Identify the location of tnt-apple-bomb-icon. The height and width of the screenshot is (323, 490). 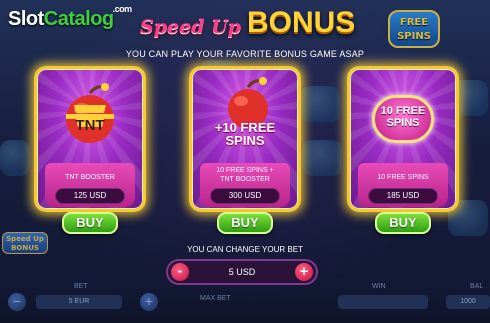
(90, 113).